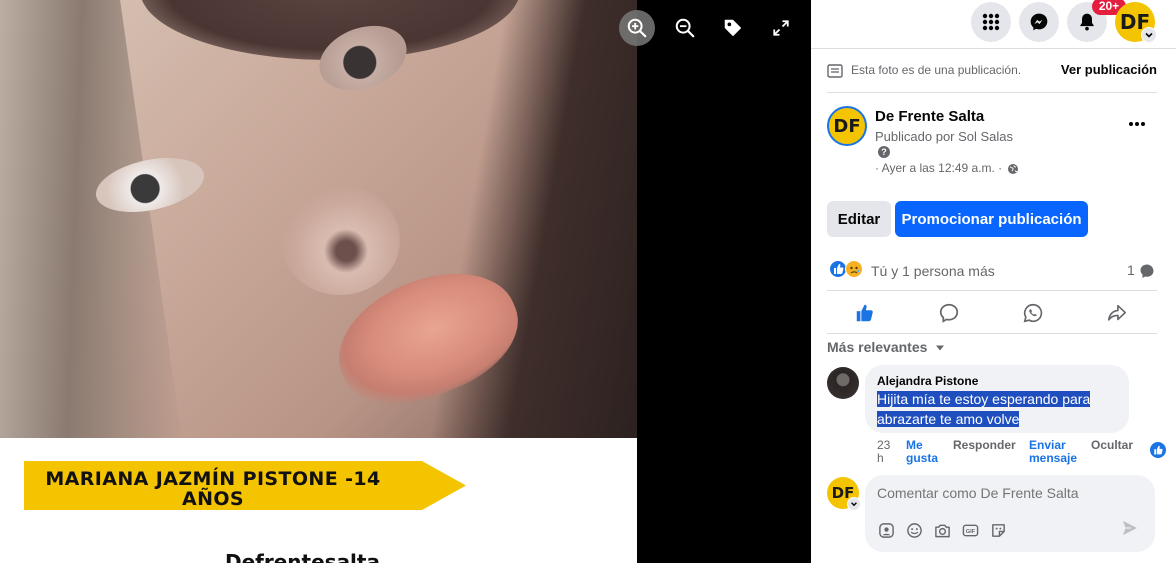 This screenshot has width=1176, height=563. I want to click on name-banner-text: MARIANA JAZMÍN PISTONE -14 AÑOS, so click(213, 489).